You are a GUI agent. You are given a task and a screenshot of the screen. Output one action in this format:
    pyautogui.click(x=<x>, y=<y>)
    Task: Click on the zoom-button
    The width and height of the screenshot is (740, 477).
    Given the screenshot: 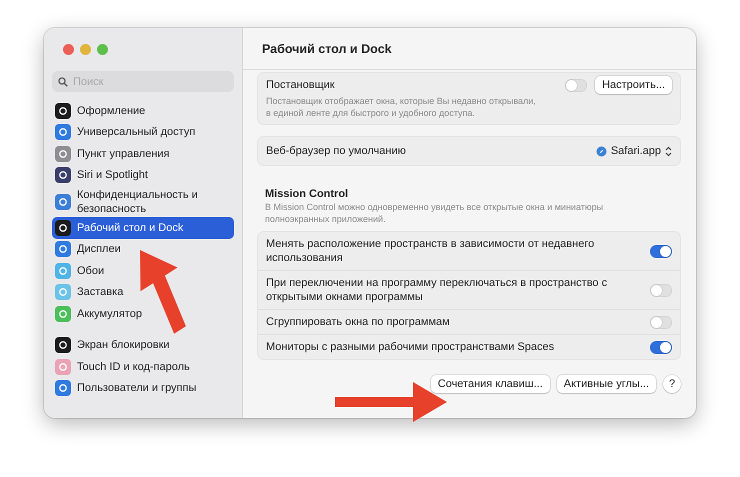 What is the action you would take?
    pyautogui.click(x=102, y=49)
    